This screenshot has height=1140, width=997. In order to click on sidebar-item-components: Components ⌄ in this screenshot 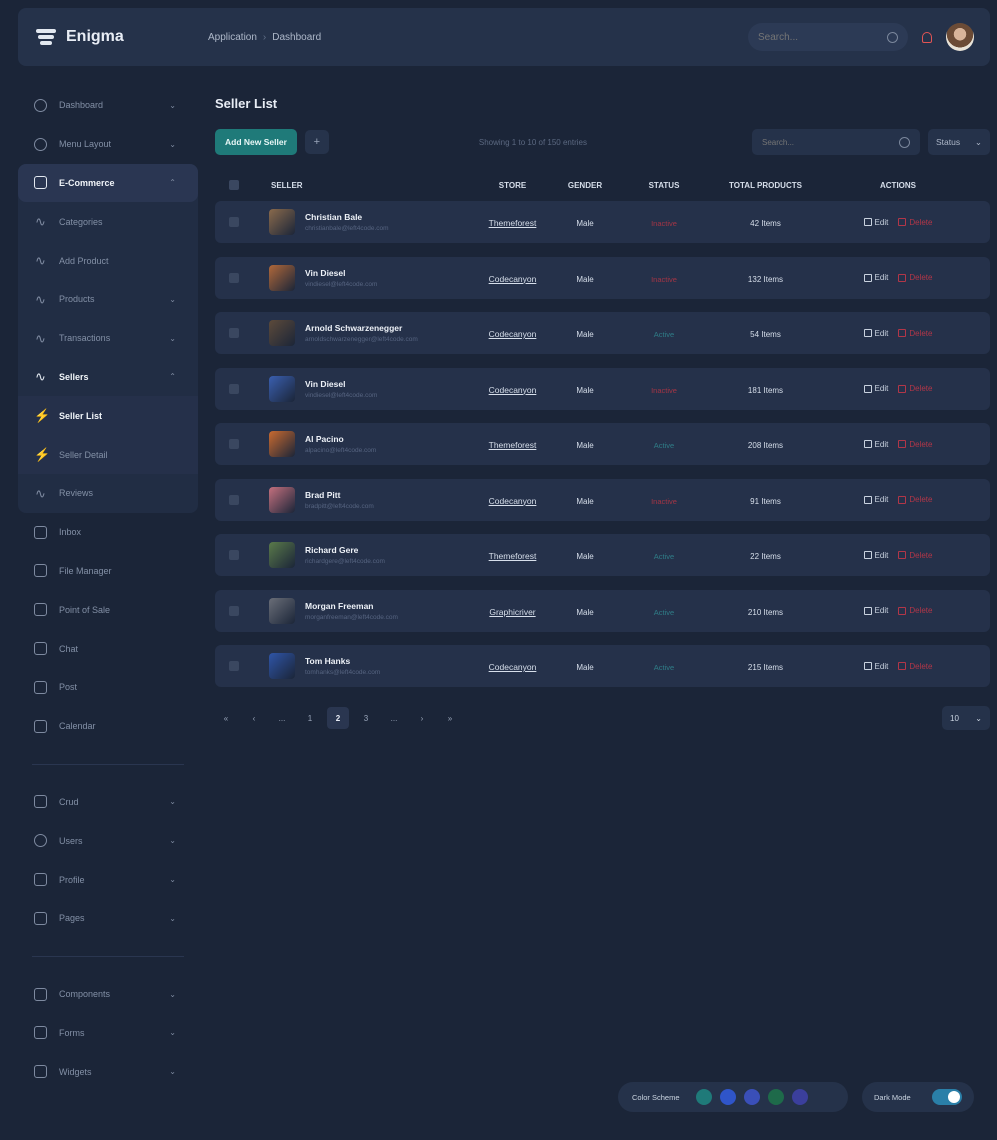, I will do `click(108, 994)`.